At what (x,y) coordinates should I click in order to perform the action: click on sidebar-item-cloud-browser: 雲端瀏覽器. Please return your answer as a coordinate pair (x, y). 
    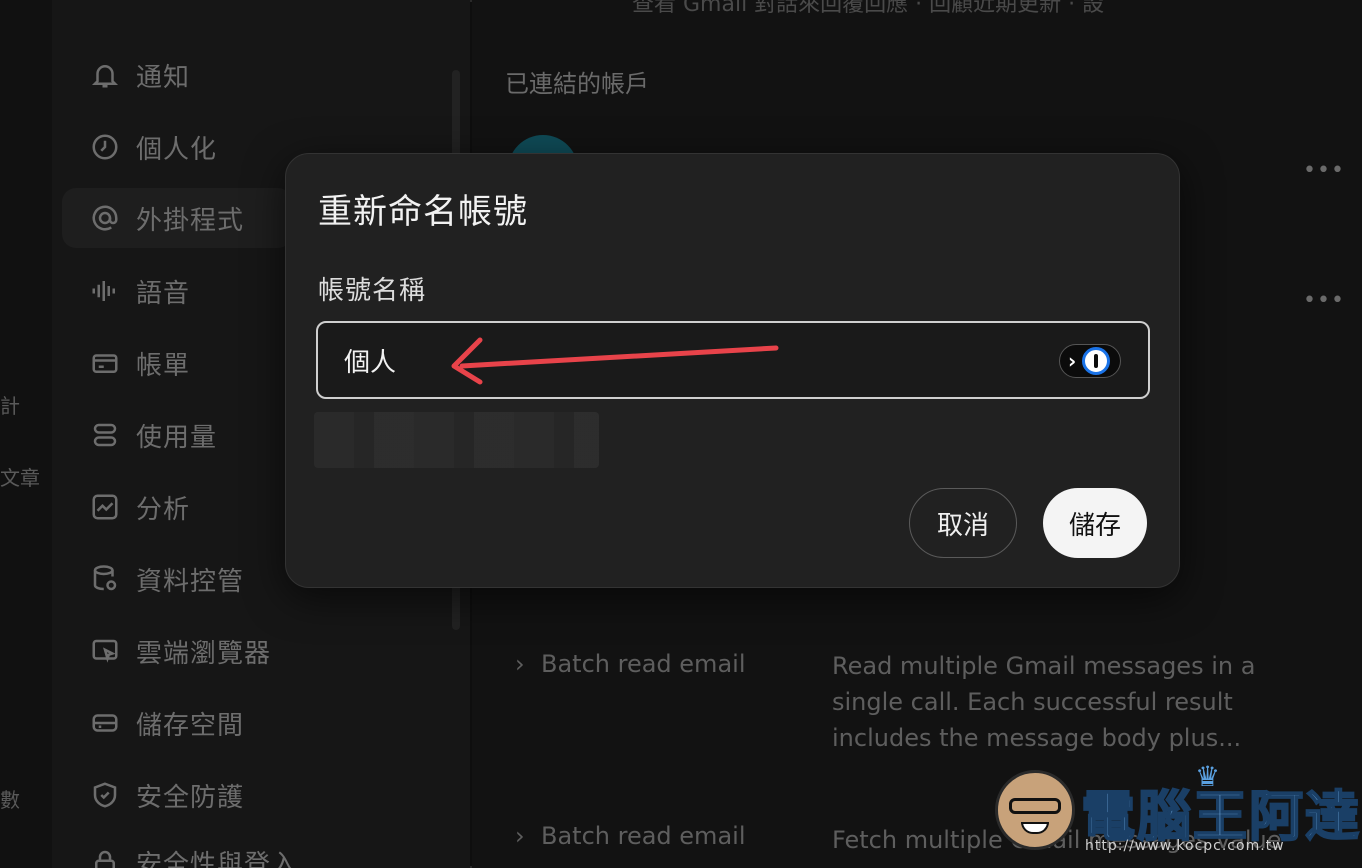
    Looking at the image, I should click on (260, 651).